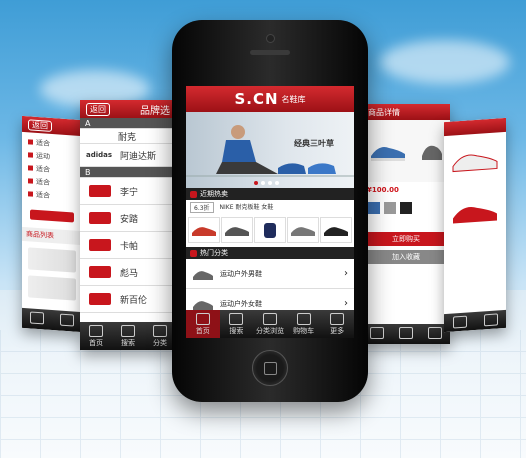 This screenshot has height=458, width=526. Describe the element at coordinates (52, 224) in the screenshot. I see `far-left-screen: 返回 适合 运动 适合 适合 适合 商品列表` at that location.